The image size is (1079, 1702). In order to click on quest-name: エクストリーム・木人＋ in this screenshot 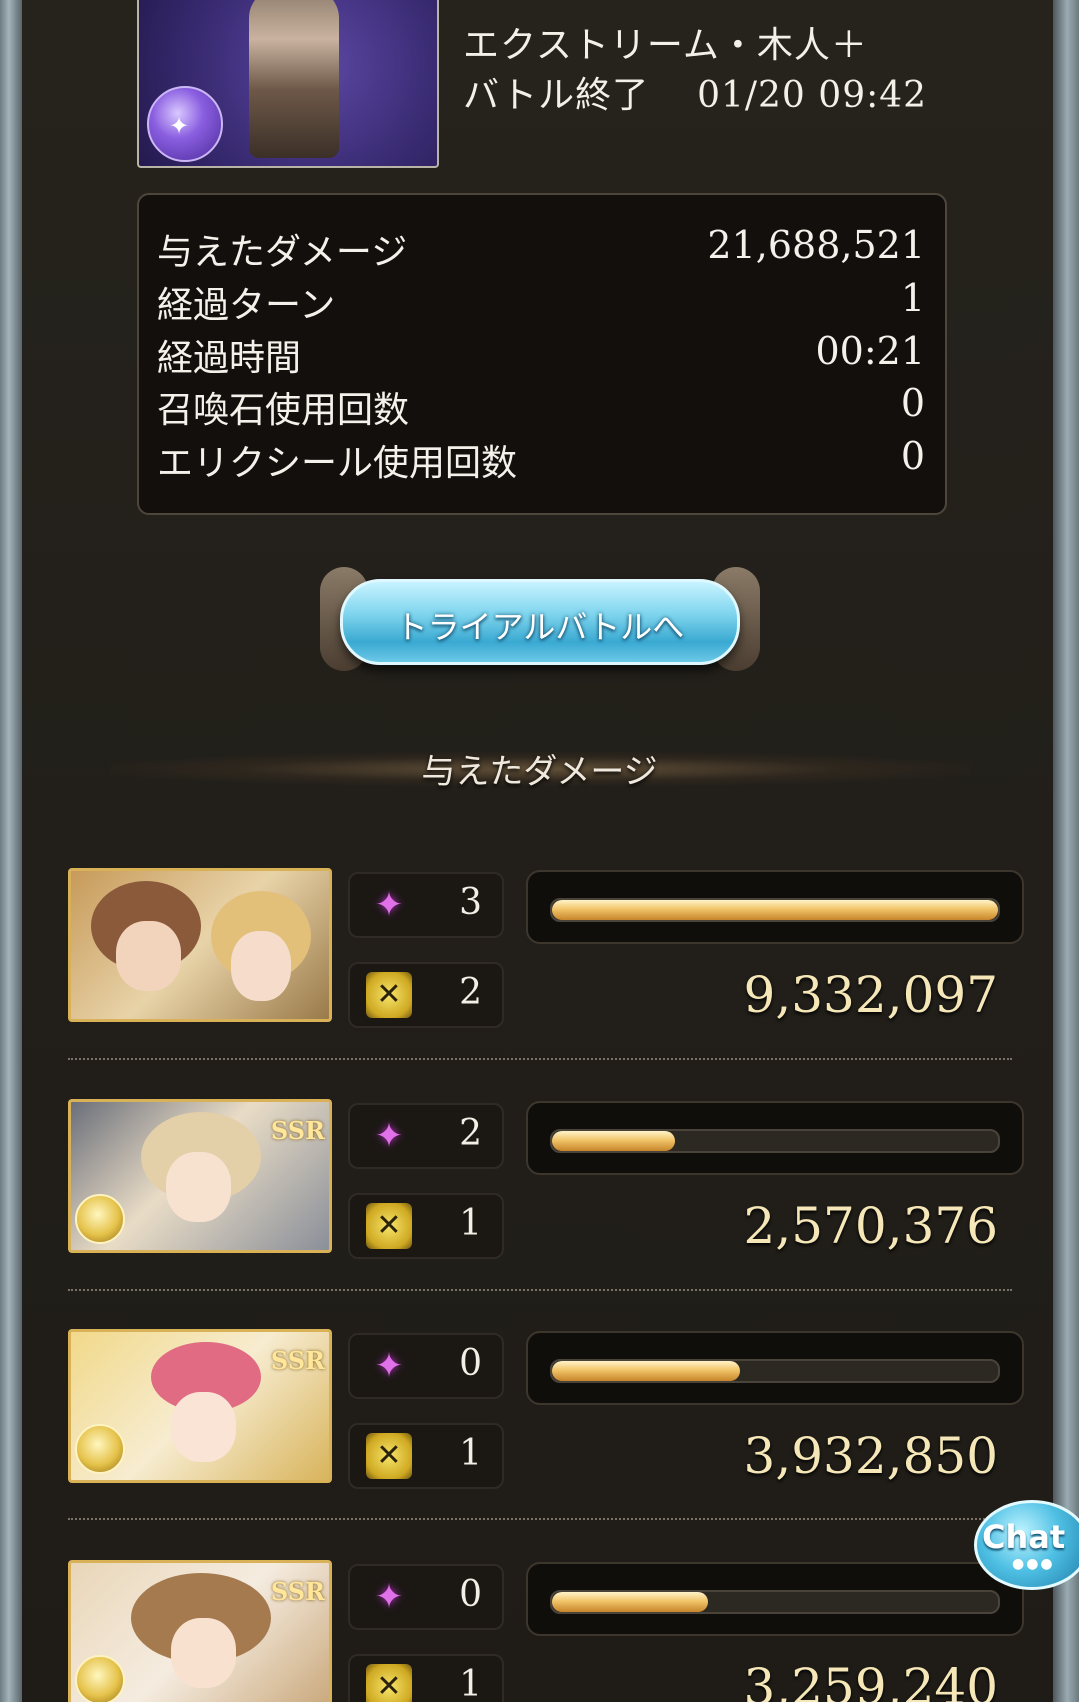, I will do `click(665, 45)`.